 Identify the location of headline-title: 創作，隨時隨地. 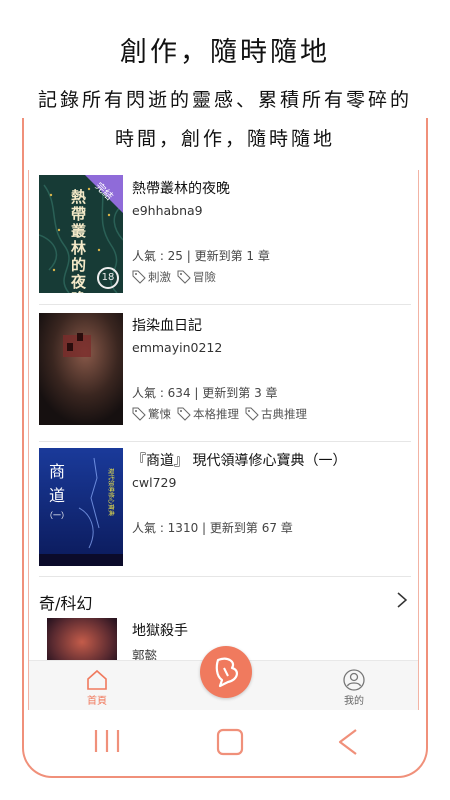
(225, 52).